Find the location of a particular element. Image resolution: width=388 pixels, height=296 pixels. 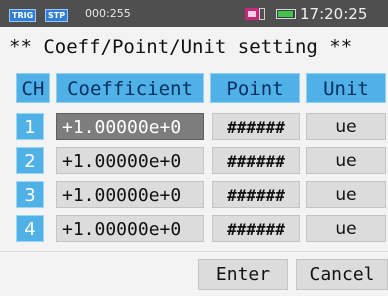

record-counter: 000:255 is located at coordinates (108, 13).